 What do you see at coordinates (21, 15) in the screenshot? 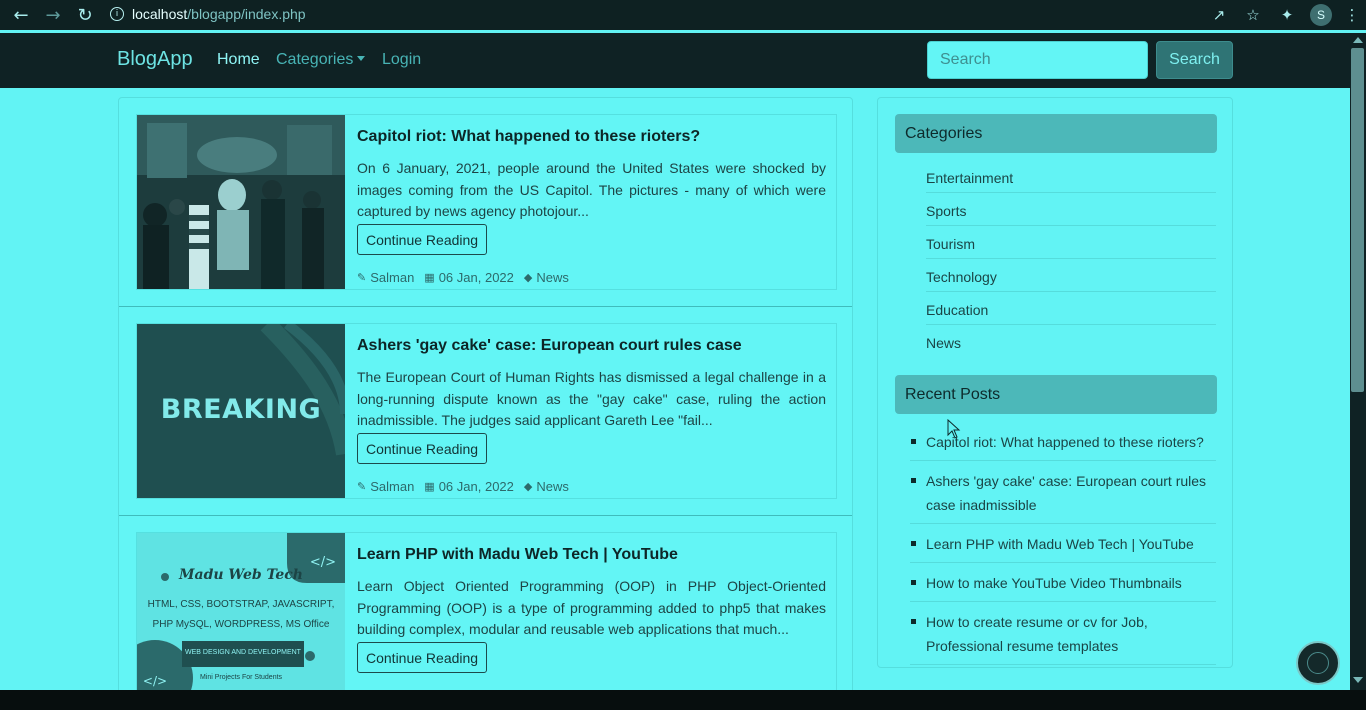
I see `back-arrow-icon: ←` at bounding box center [21, 15].